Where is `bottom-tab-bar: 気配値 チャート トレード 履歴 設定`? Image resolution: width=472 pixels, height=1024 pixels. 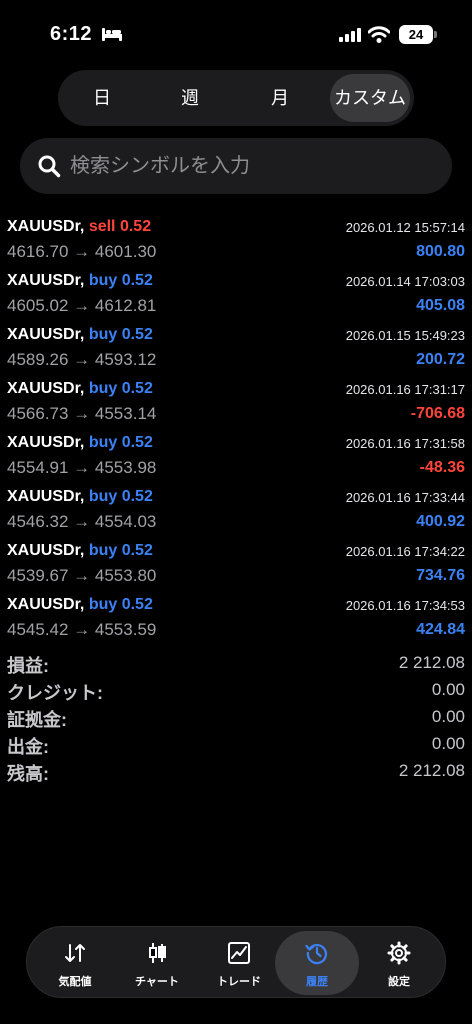
bottom-tab-bar: 気配値 チャート トレード 履歴 設定 is located at coordinates (236, 962).